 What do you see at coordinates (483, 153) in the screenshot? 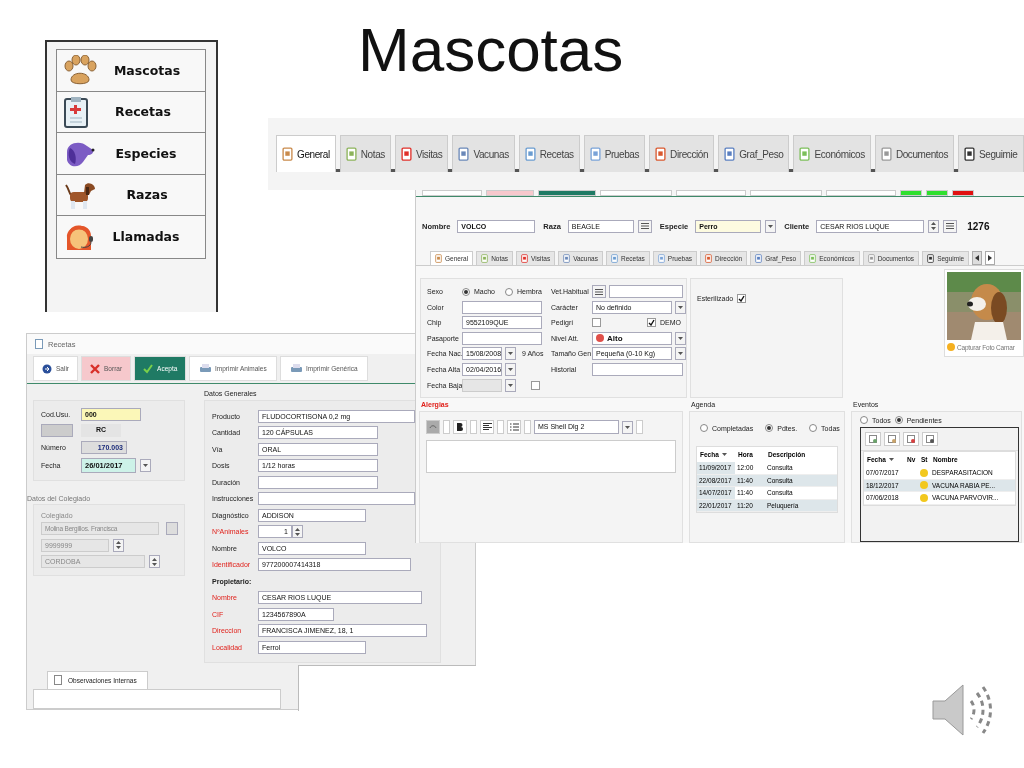
I see `tab: Vacunas` at bounding box center [483, 153].